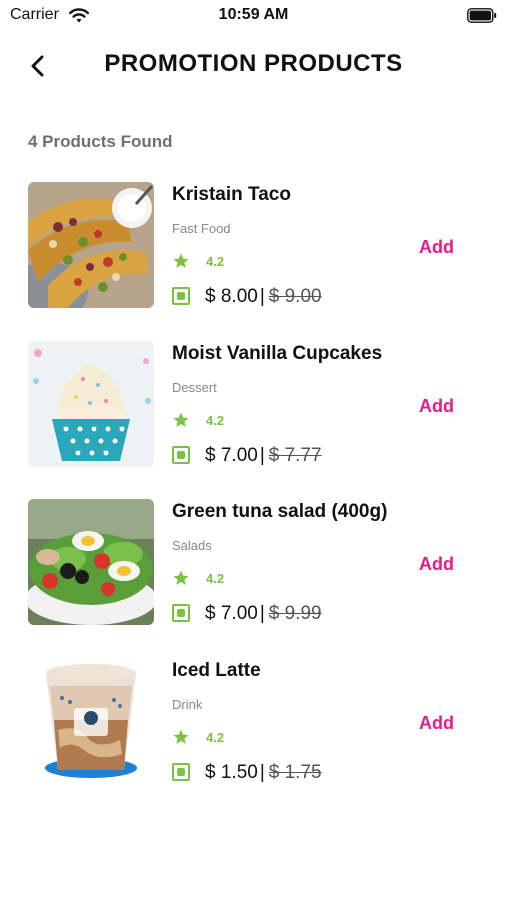  I want to click on product-name: Green tuna salad (400g), so click(280, 511).